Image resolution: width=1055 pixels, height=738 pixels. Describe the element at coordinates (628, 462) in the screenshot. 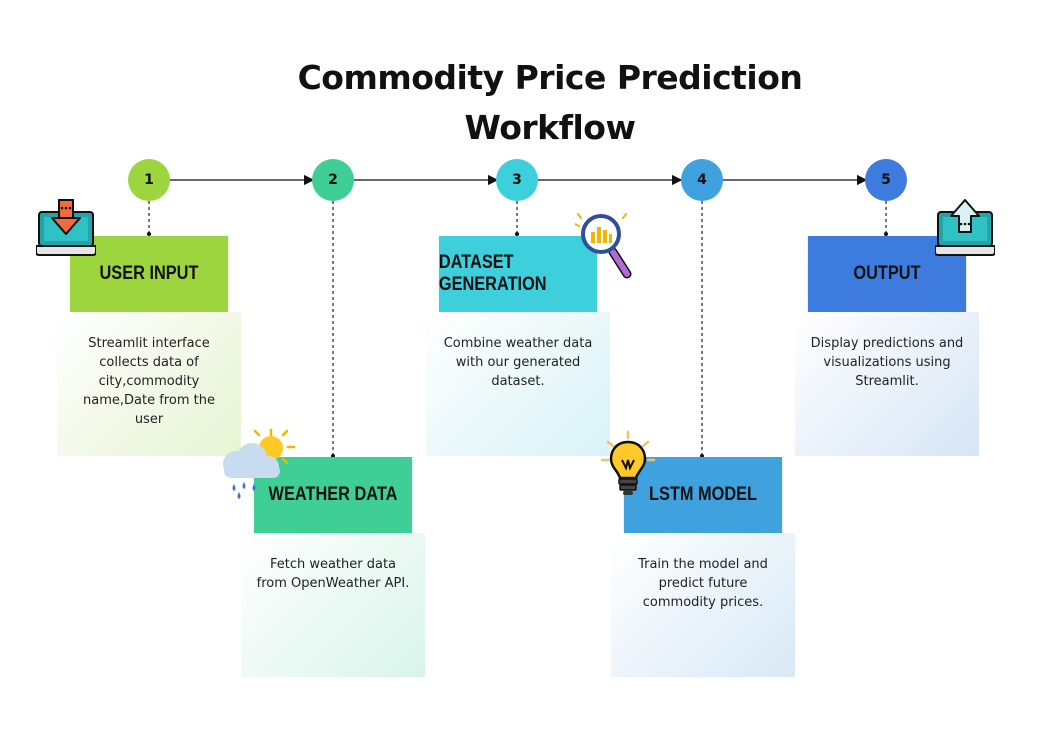

I see `lightbulb-icon` at that location.